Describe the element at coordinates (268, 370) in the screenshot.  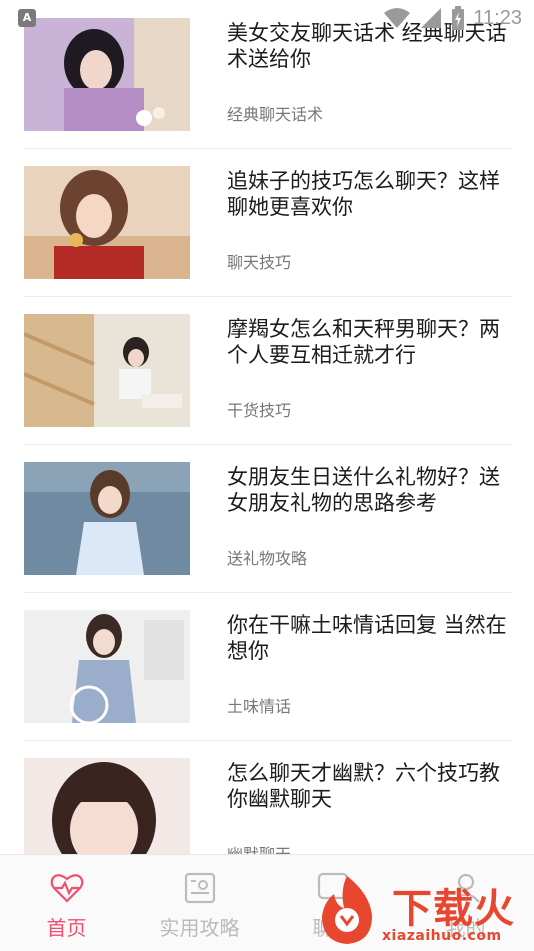
I see `article-item: 摩羯女怎么和天秤男聊天？两个人要互相迁就才行 干货技巧` at that location.